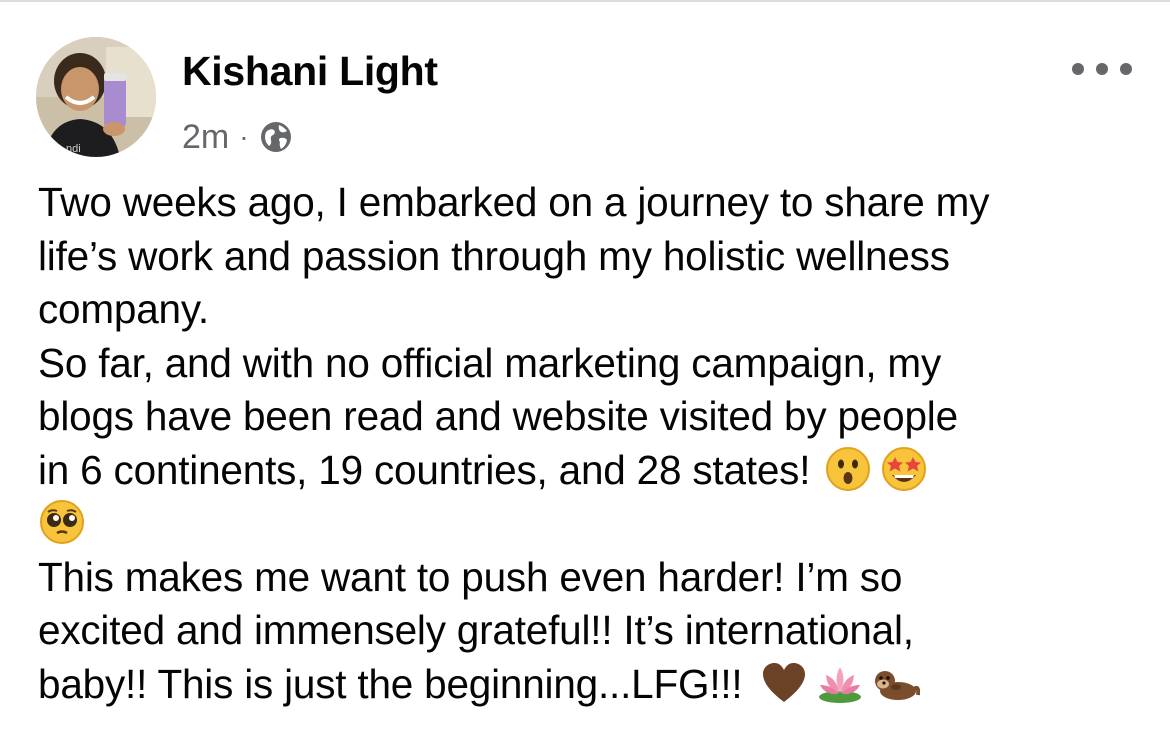  I want to click on timestamp: 2m, so click(205, 137).